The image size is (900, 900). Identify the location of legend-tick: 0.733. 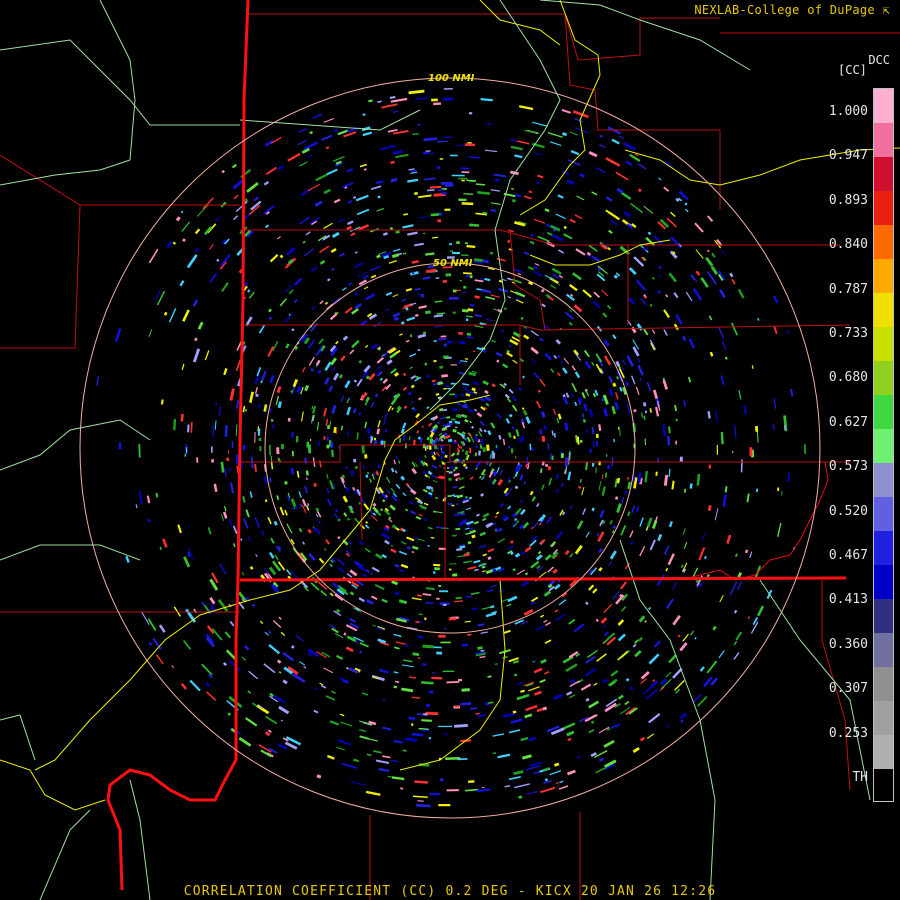
(848, 333).